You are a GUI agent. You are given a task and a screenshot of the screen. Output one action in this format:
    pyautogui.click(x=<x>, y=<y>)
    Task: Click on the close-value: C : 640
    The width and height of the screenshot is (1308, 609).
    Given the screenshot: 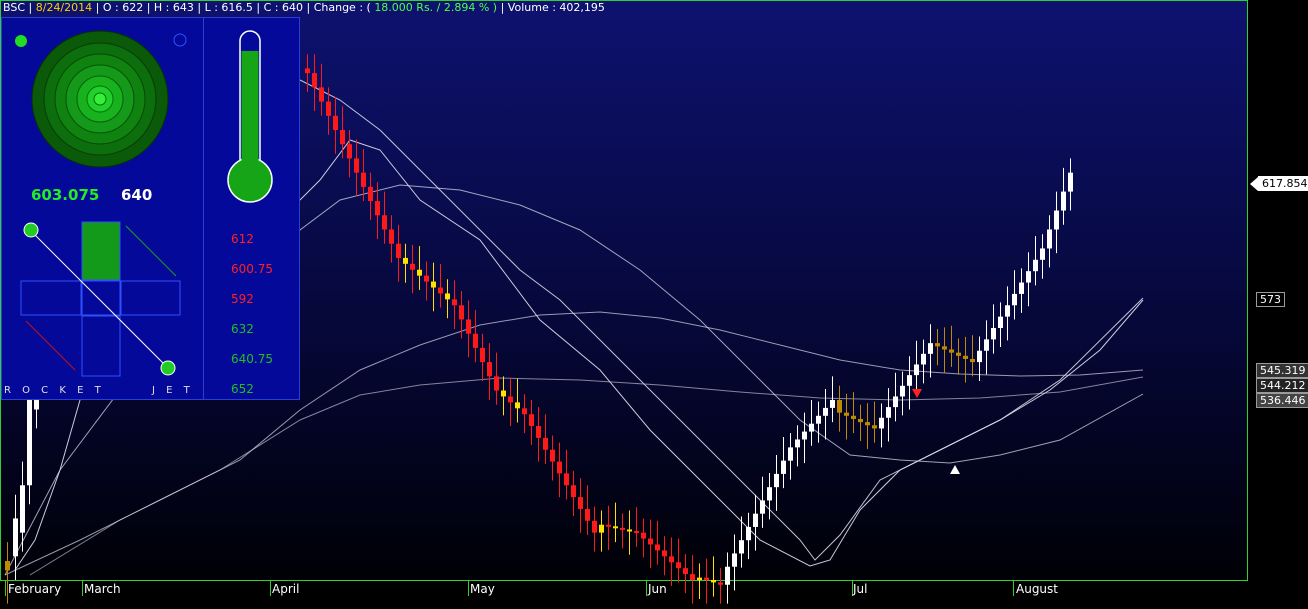 What is the action you would take?
    pyautogui.click(x=283, y=7)
    